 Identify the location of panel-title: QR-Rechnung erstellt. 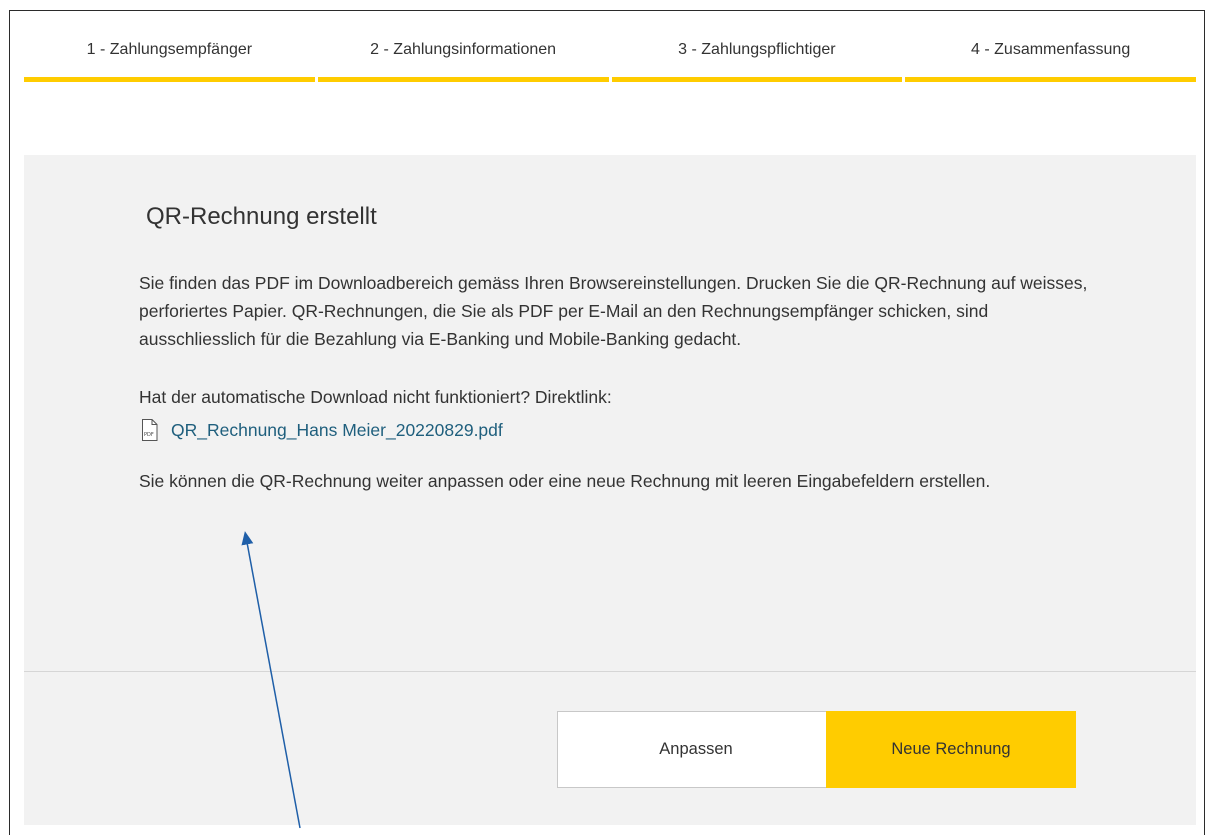
(261, 216).